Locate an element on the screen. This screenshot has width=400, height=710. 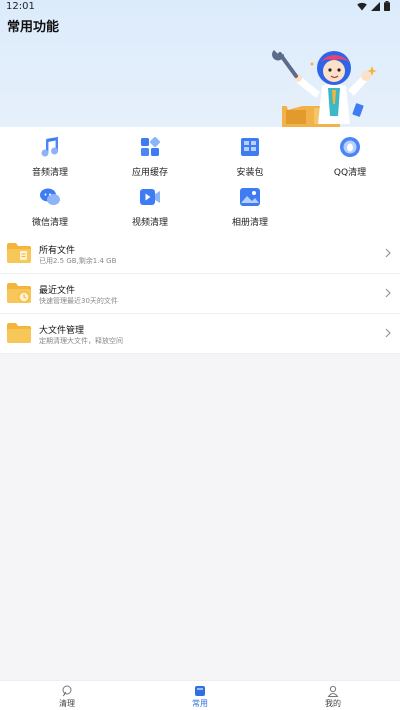
list-item-title: 所有文件 is located at coordinates (57, 251).